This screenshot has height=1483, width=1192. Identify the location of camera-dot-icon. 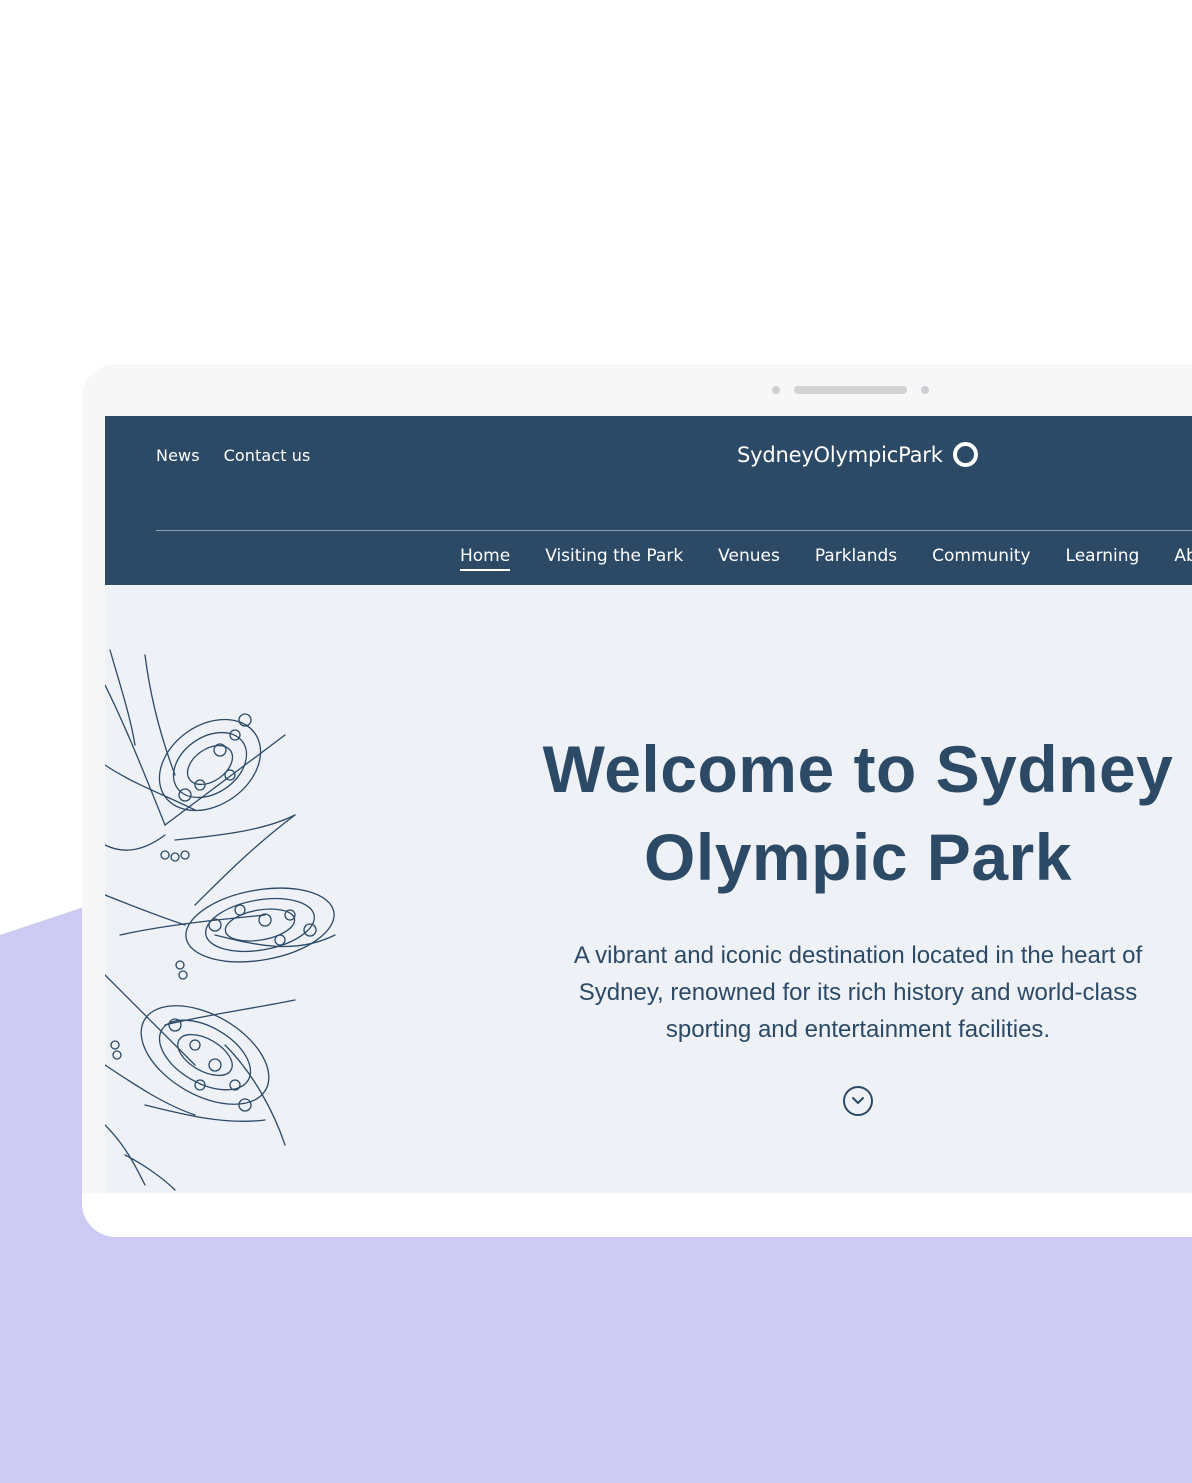
(776, 390).